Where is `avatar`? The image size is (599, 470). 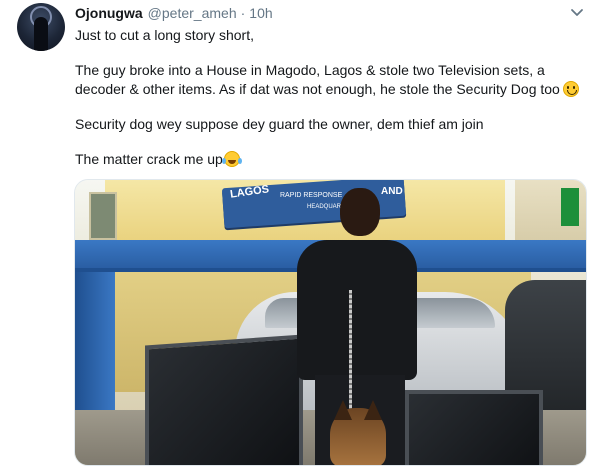 avatar is located at coordinates (41, 27).